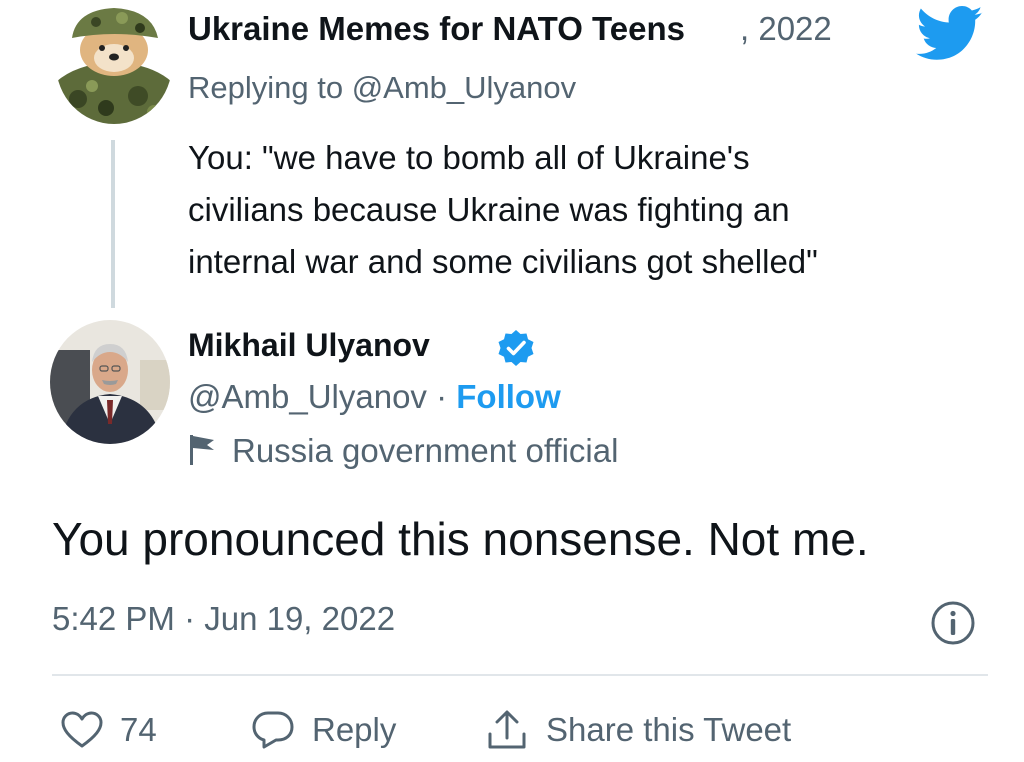 The width and height of the screenshot is (1024, 762). What do you see at coordinates (469, 157) in the screenshot?
I see `reply-text-line: You: "we have to bomb all of Ukraine's` at bounding box center [469, 157].